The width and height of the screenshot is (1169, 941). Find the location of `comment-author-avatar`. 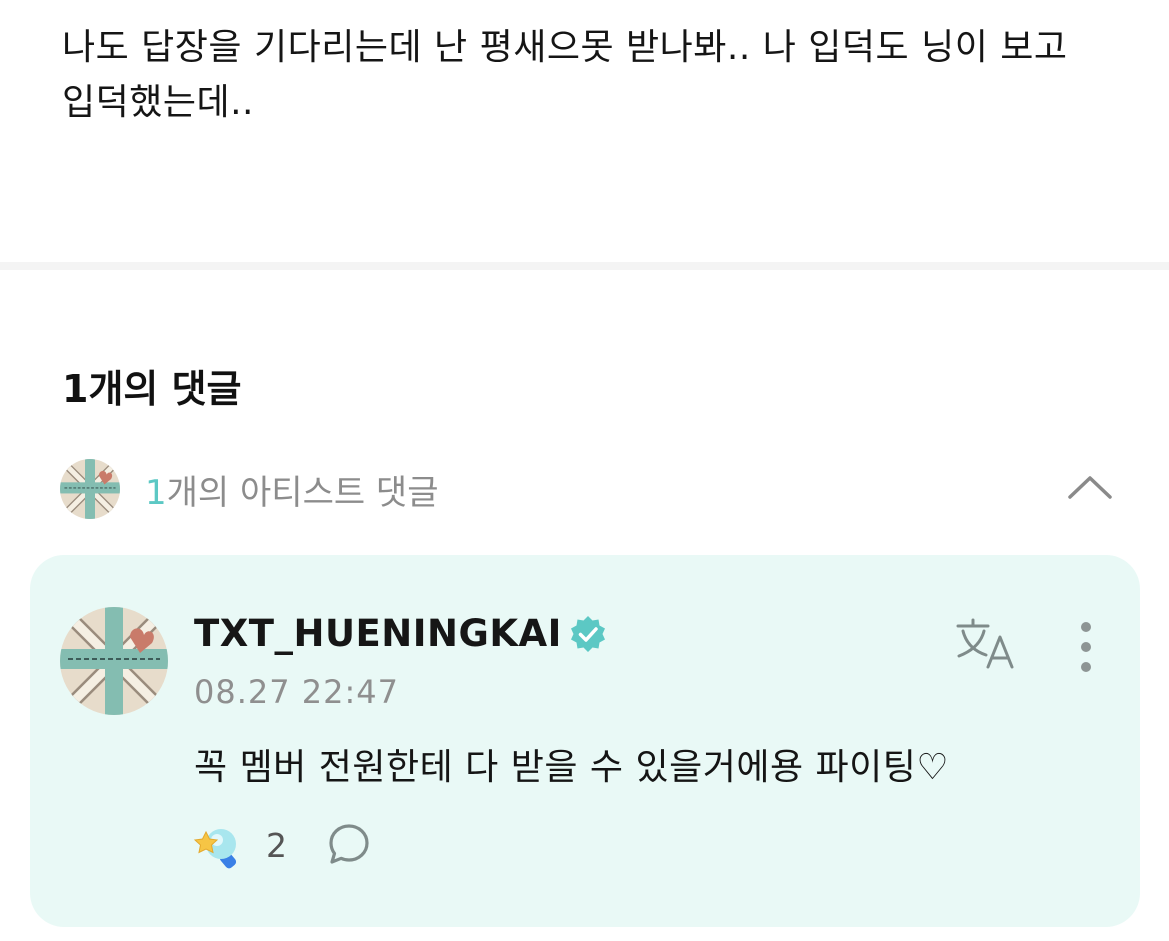

comment-author-avatar is located at coordinates (114, 661).